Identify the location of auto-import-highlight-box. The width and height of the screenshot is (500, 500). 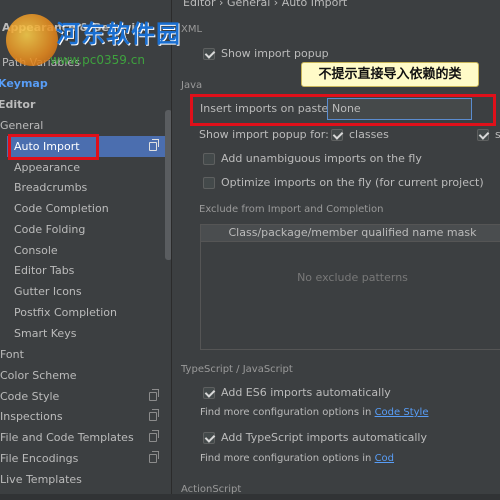
(53, 147).